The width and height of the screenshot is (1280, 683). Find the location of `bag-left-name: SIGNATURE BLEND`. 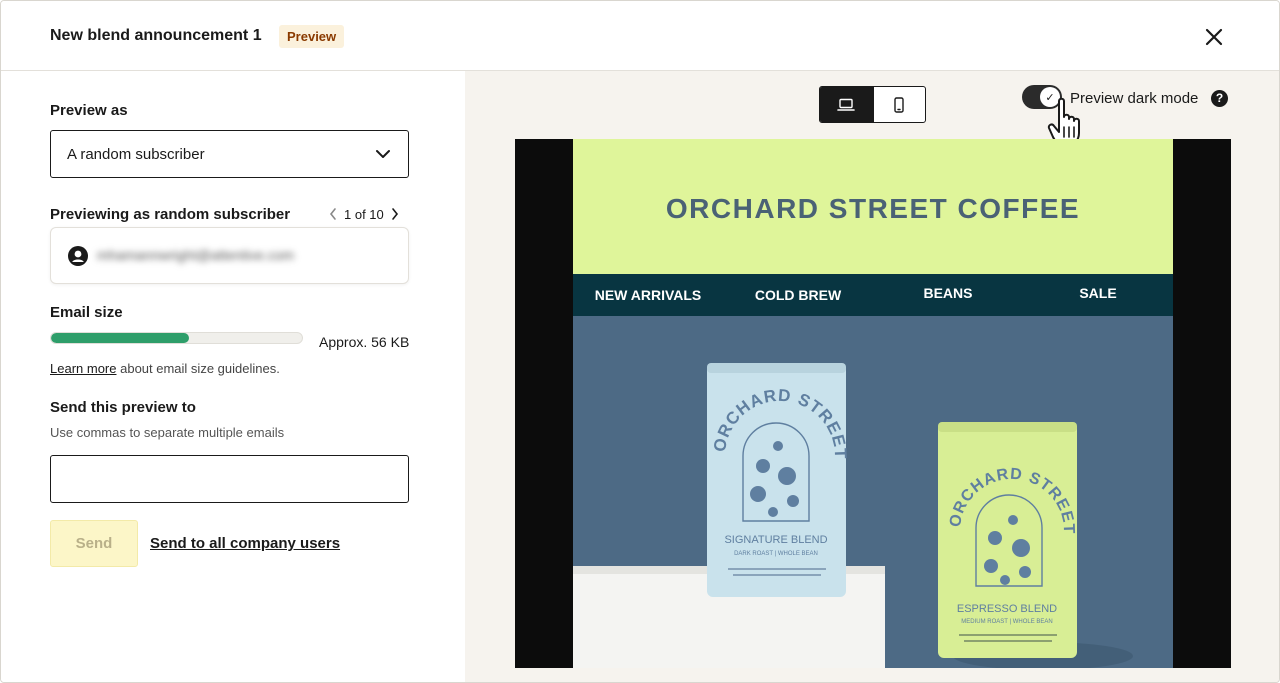

bag-left-name: SIGNATURE BLEND is located at coordinates (775, 540).